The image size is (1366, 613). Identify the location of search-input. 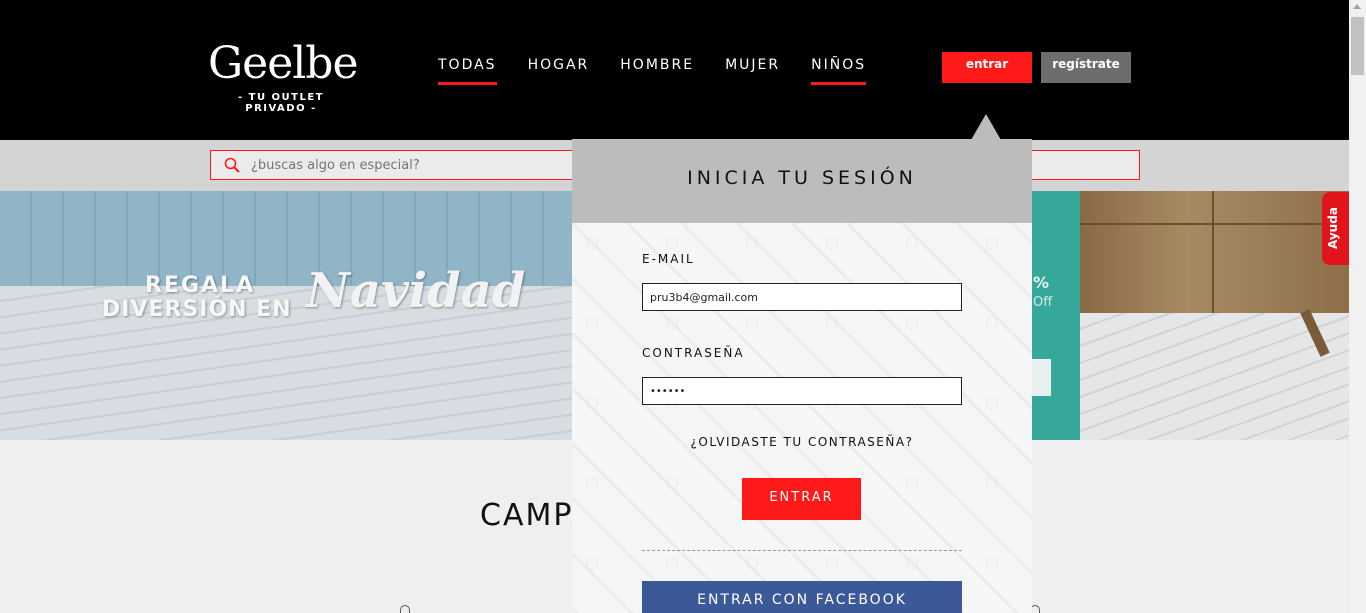
(401, 165).